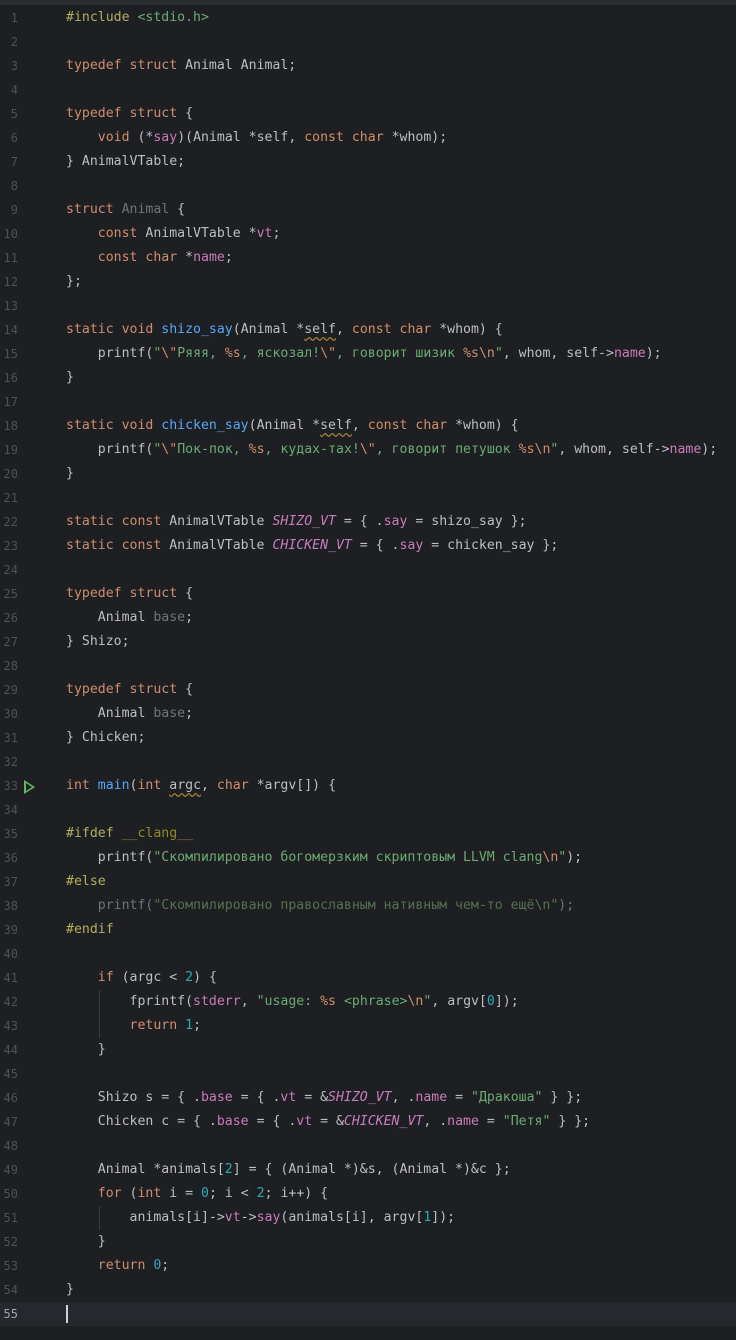 Image resolution: width=736 pixels, height=1340 pixels. Describe the element at coordinates (228, 257) in the screenshot. I see `code-token: ;` at that location.